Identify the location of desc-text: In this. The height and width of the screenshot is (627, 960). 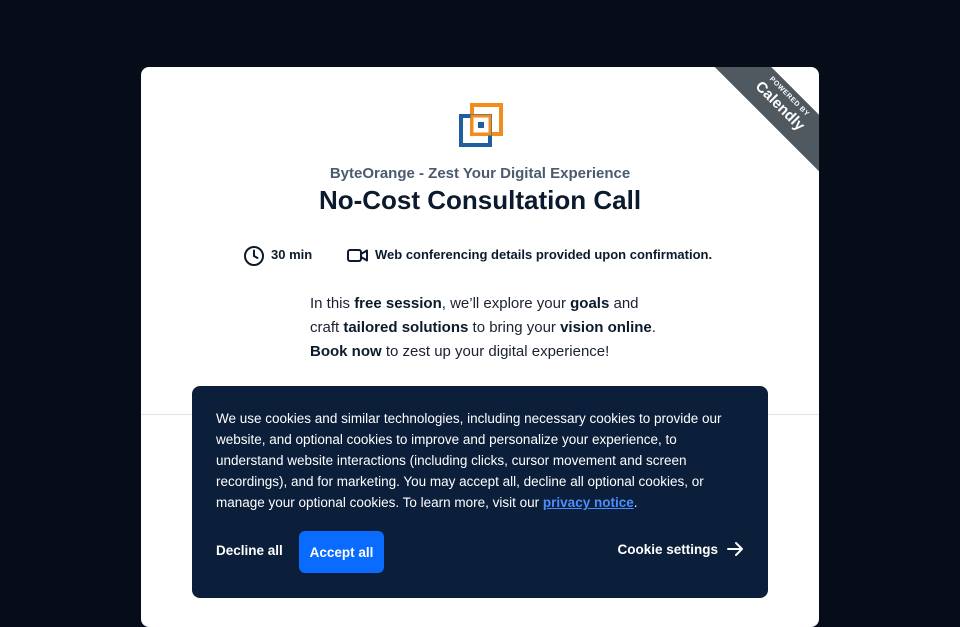
(332, 303).